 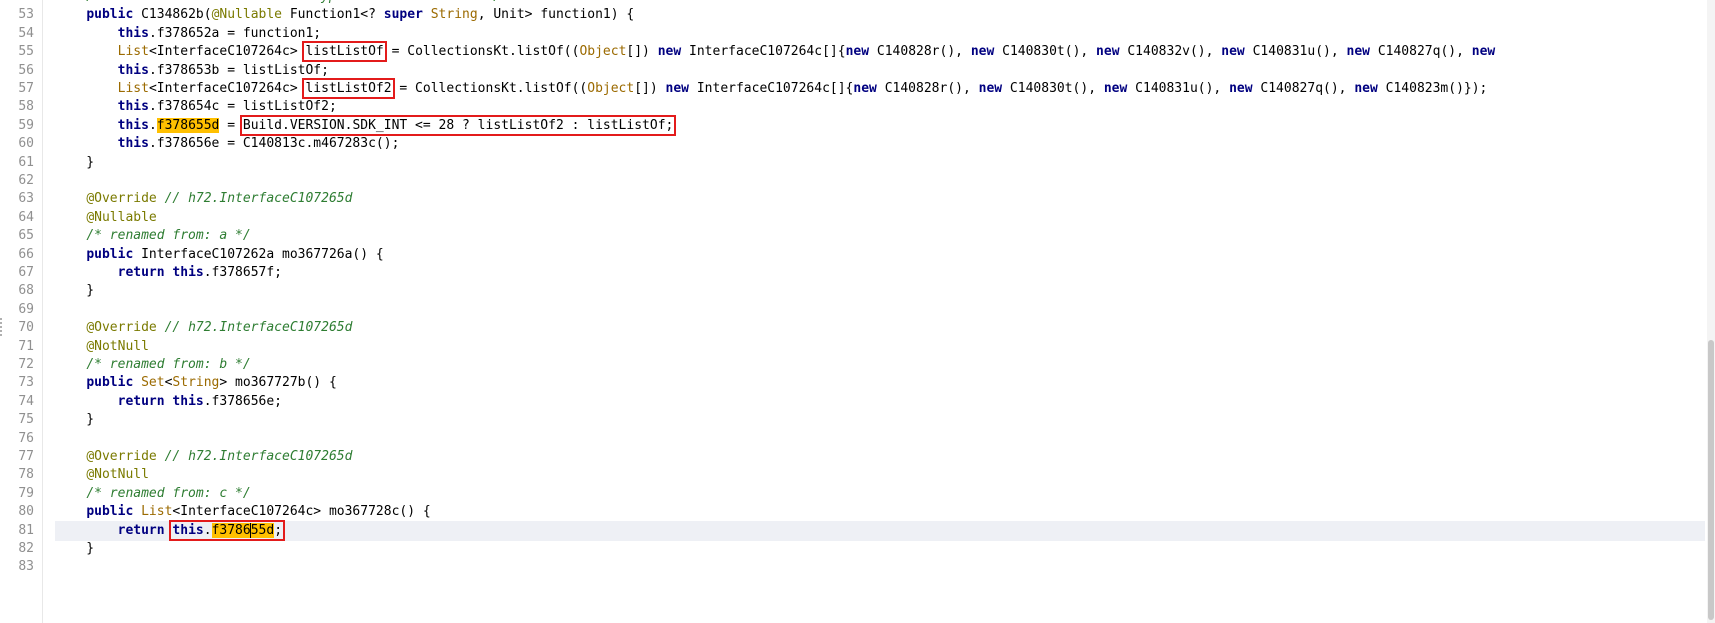 What do you see at coordinates (880, 402) in the screenshot?
I see `code-line: return this.f378656e;` at bounding box center [880, 402].